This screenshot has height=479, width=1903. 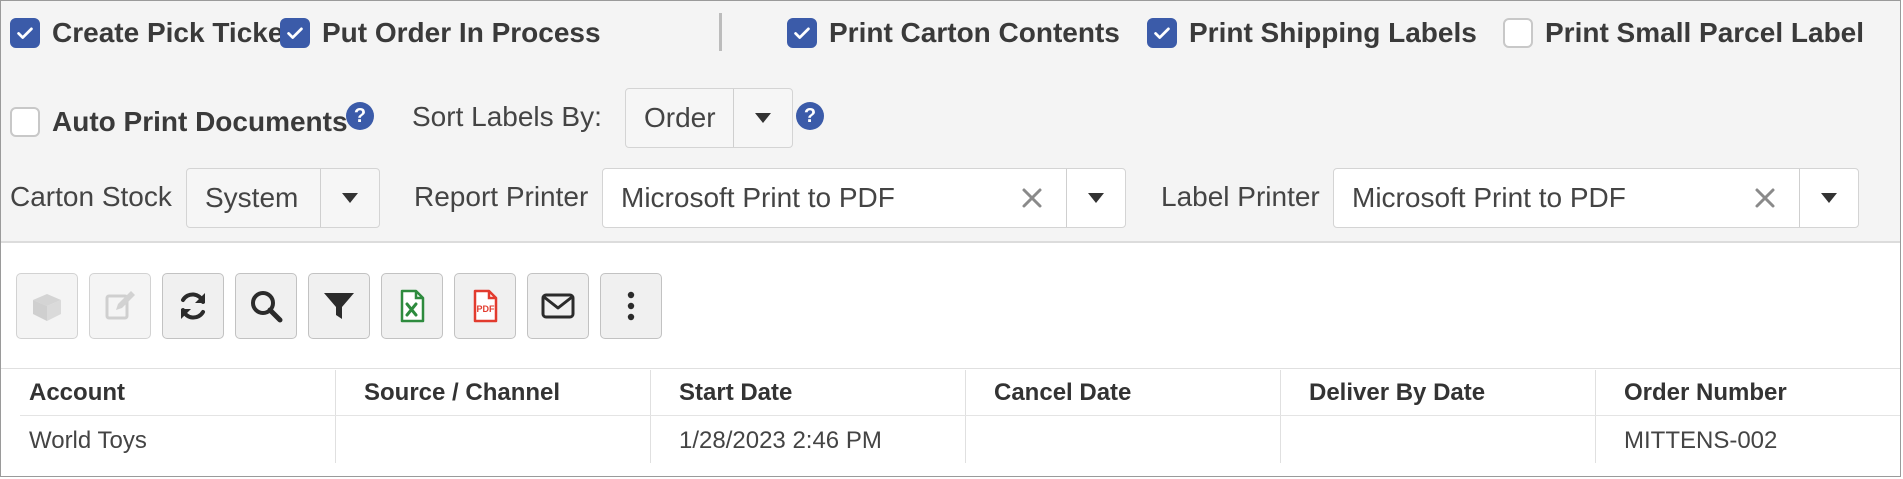 What do you see at coordinates (168, 393) in the screenshot?
I see `column-header-account: Account` at bounding box center [168, 393].